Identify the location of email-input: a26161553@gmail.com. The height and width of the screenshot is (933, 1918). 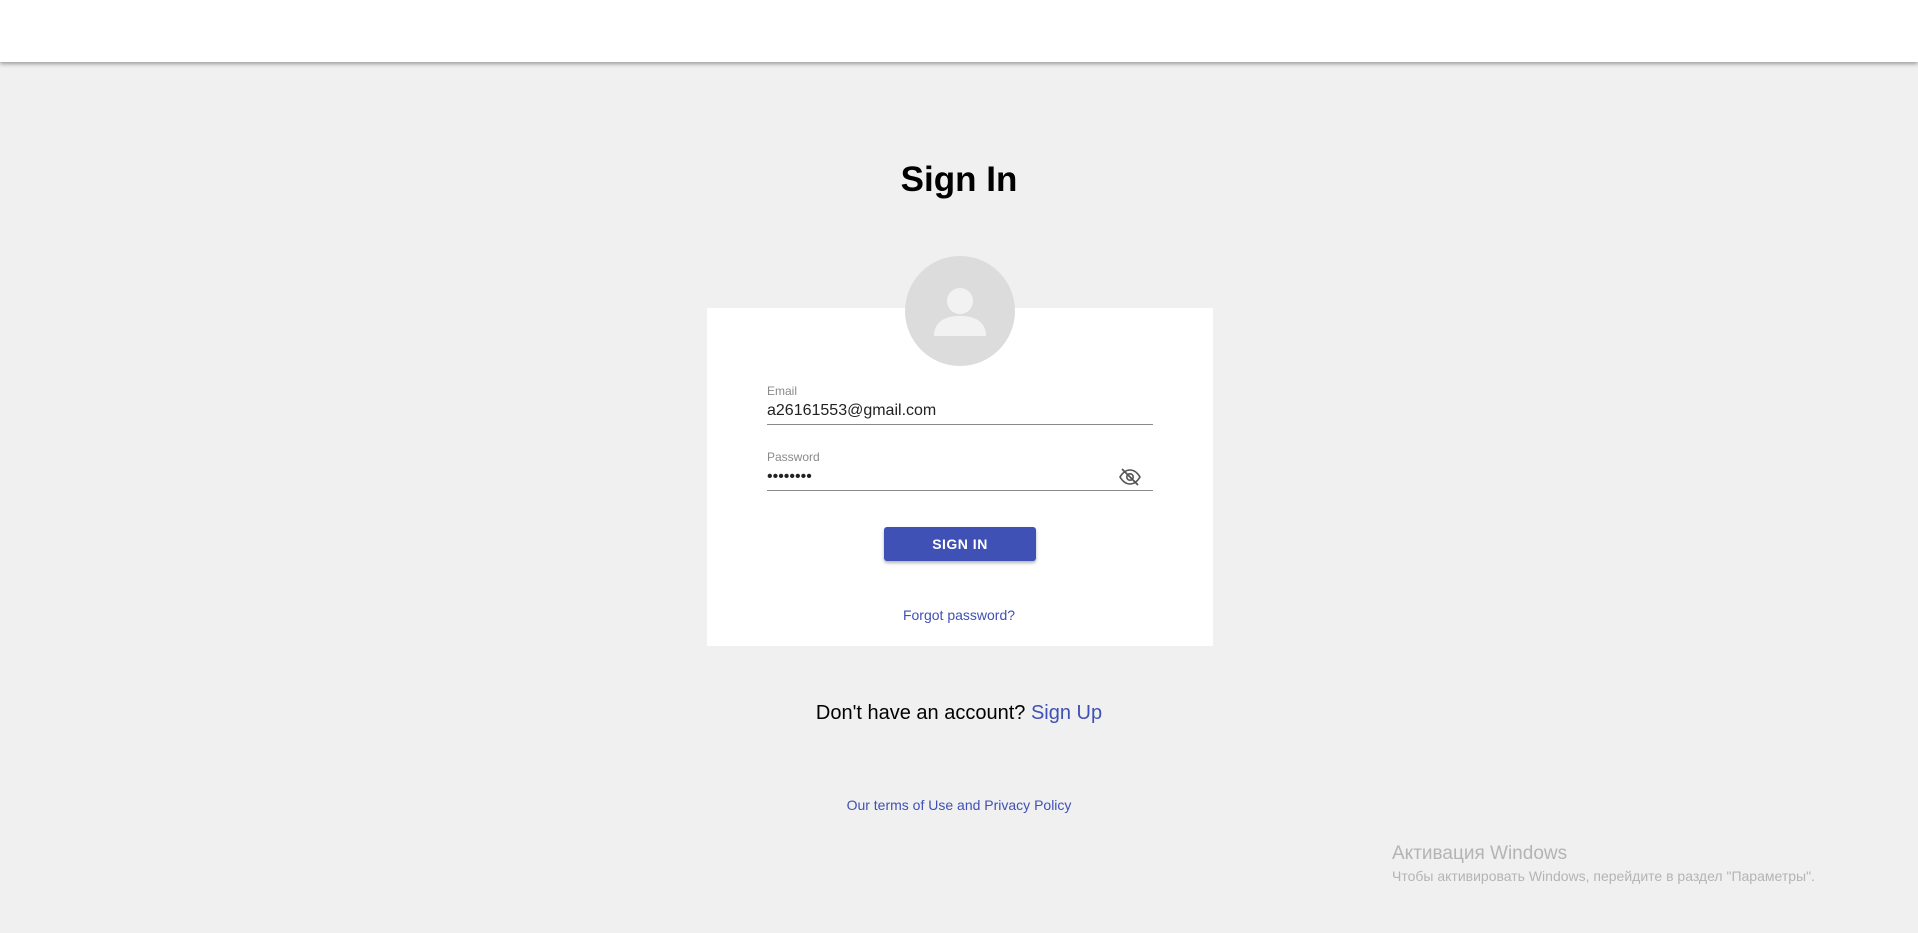
(960, 411).